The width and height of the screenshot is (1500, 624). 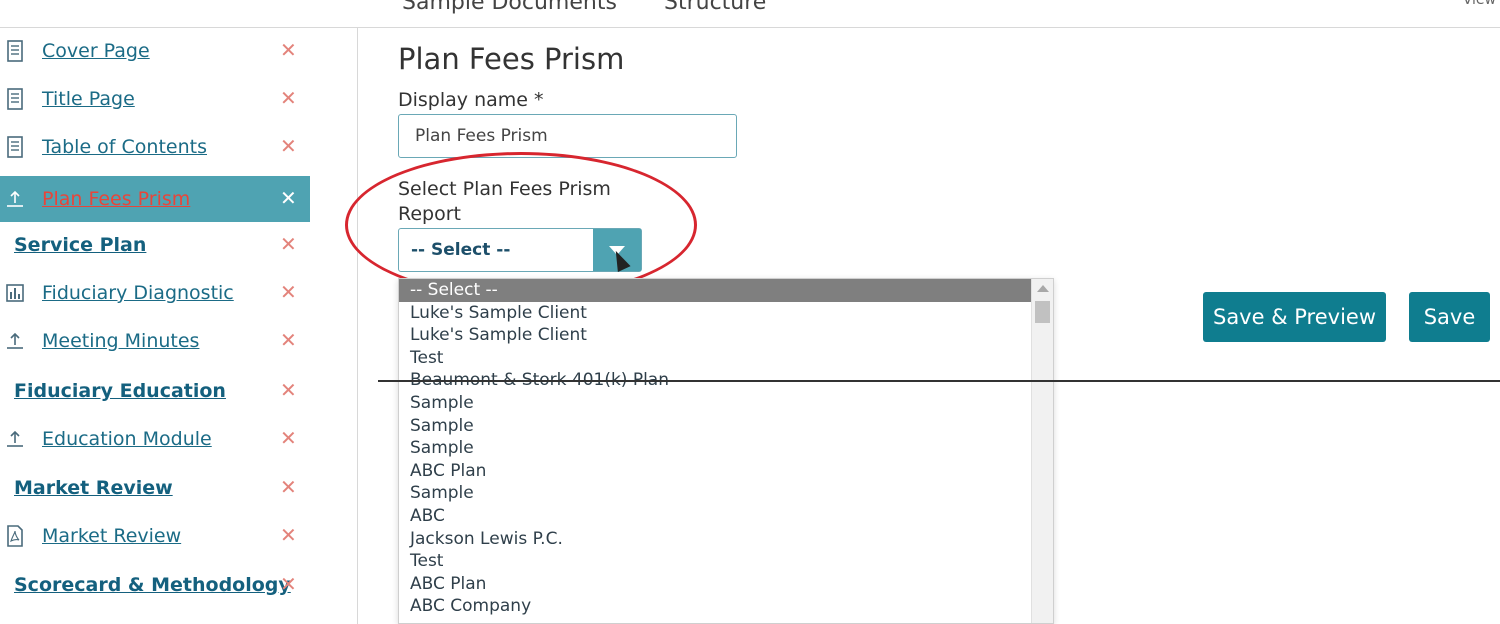 What do you see at coordinates (726, 290) in the screenshot?
I see `dropdown-option: -- Select --` at bounding box center [726, 290].